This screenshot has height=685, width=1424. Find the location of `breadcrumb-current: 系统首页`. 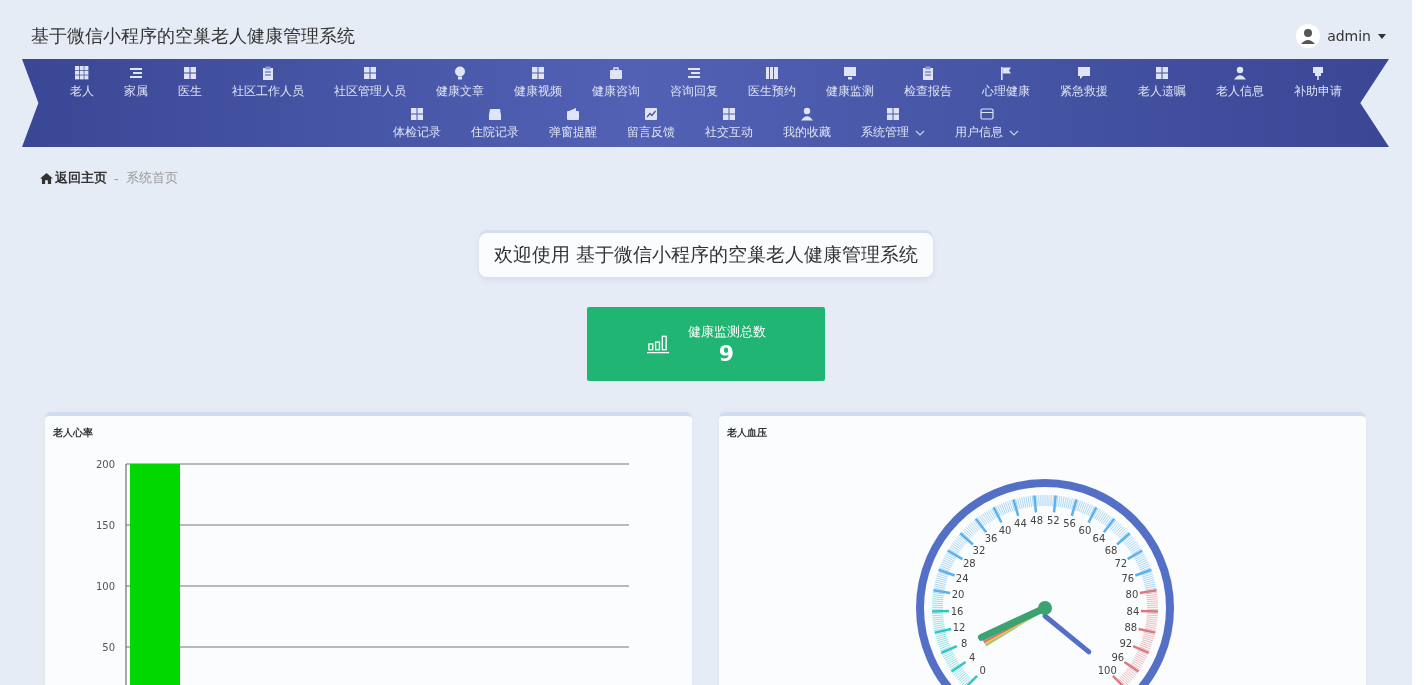

breadcrumb-current: 系统首页 is located at coordinates (151, 178).